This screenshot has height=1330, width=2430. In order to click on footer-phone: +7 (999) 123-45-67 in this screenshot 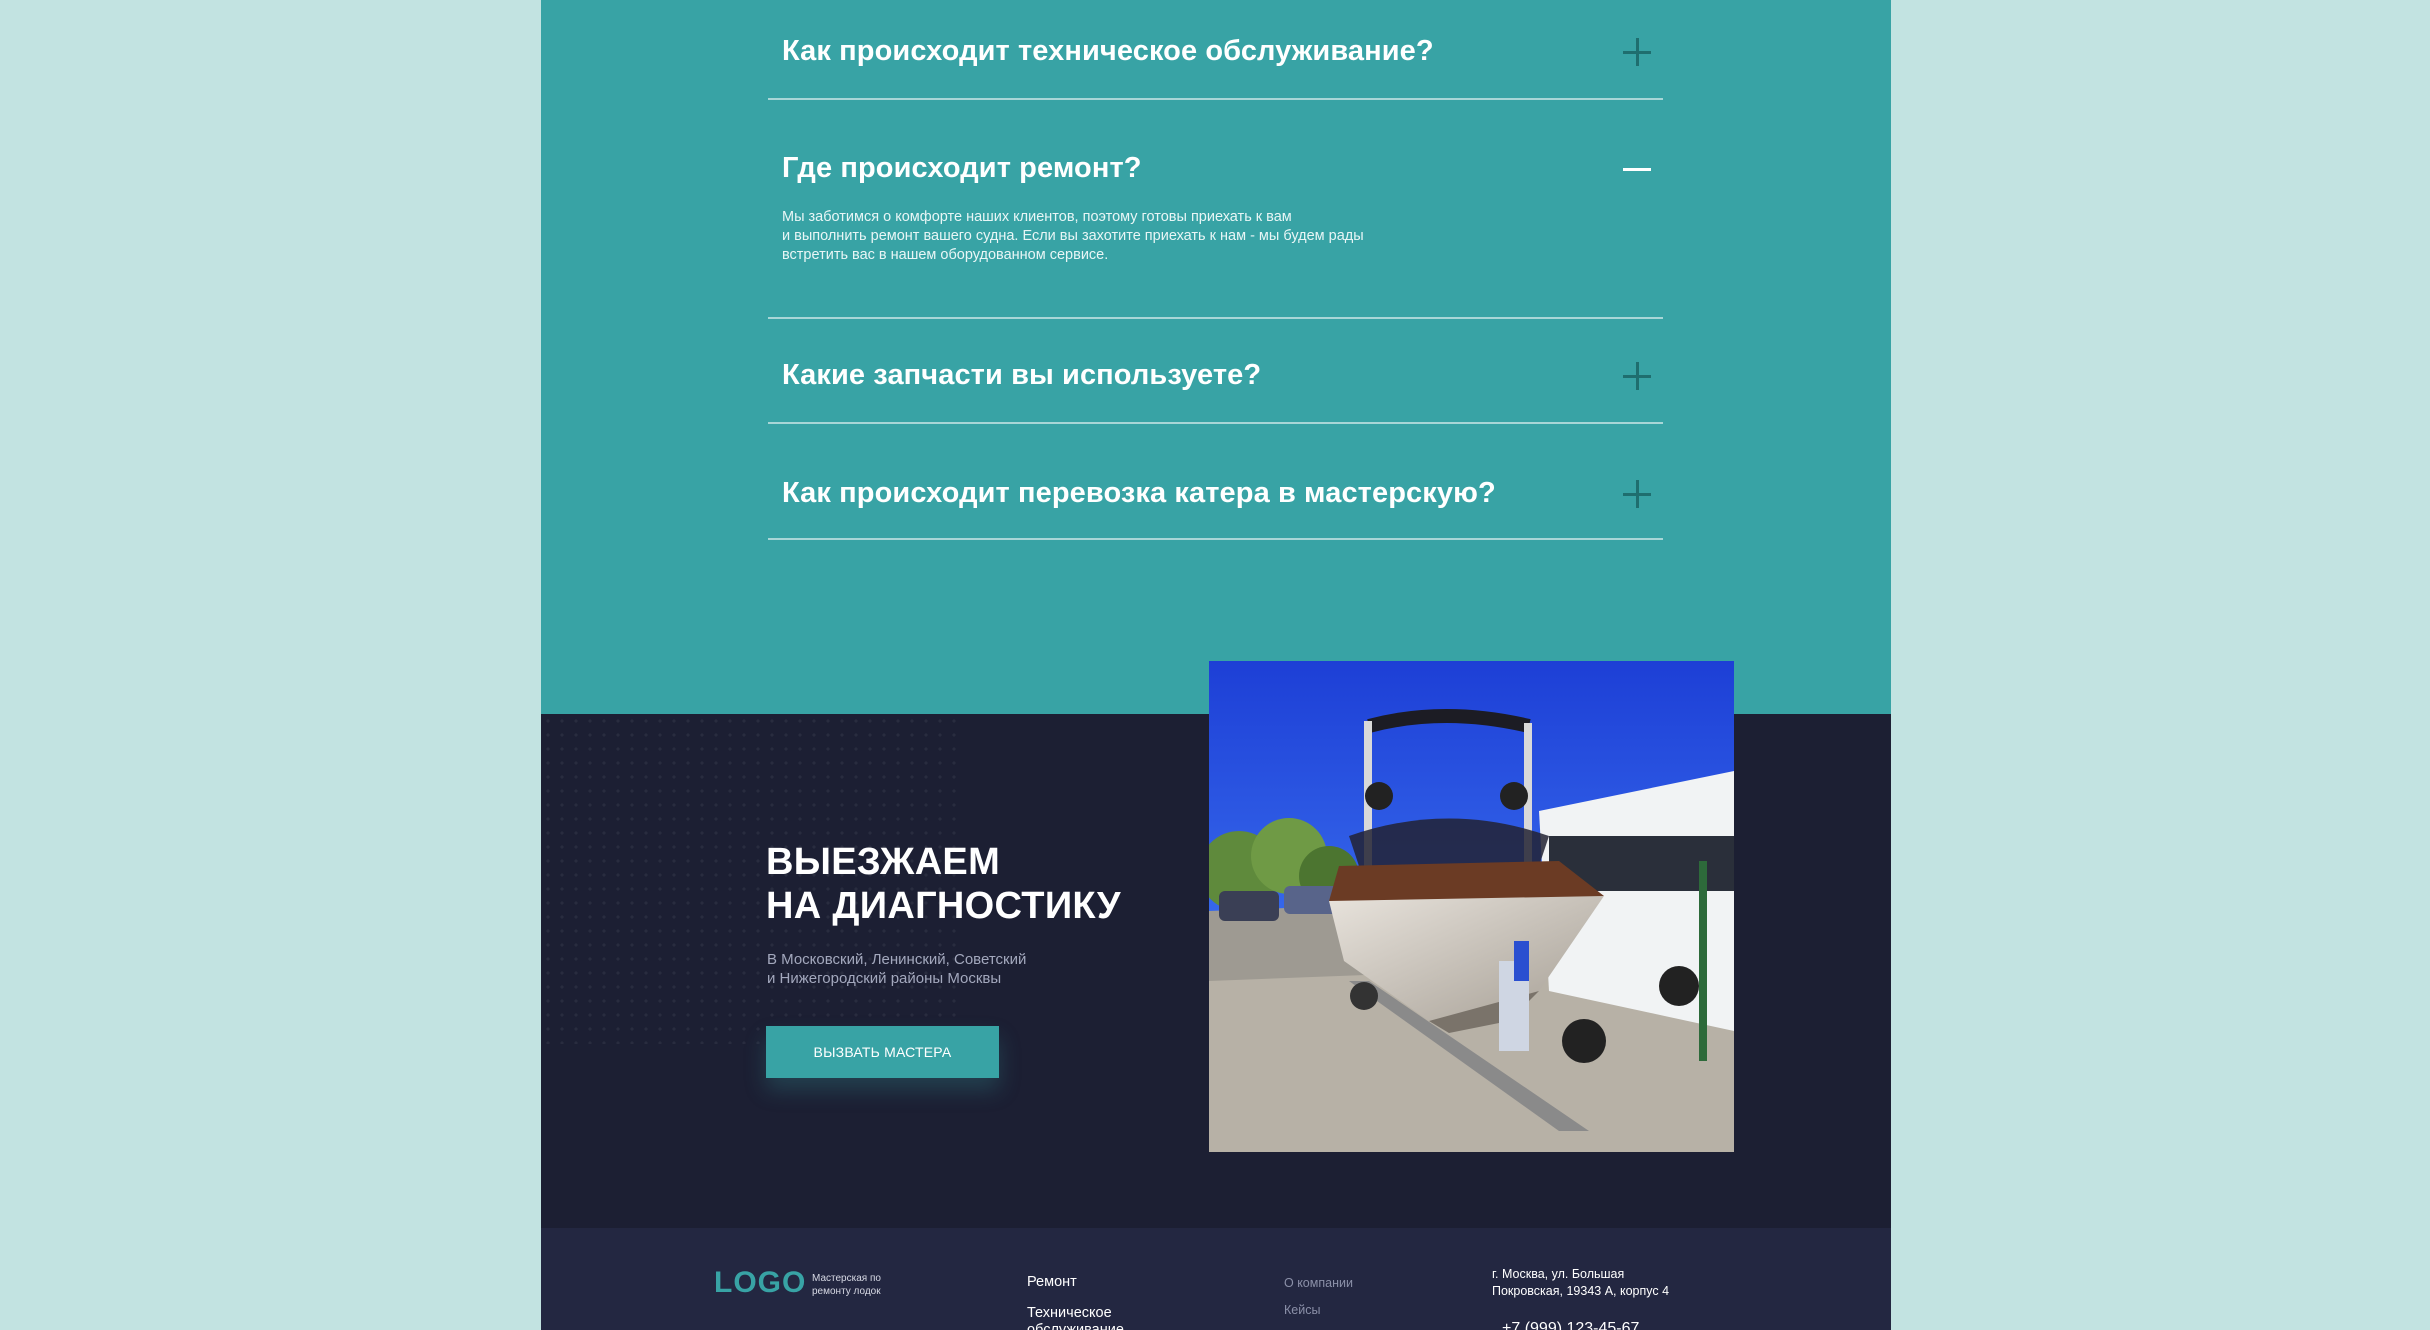, I will do `click(1570, 1325)`.